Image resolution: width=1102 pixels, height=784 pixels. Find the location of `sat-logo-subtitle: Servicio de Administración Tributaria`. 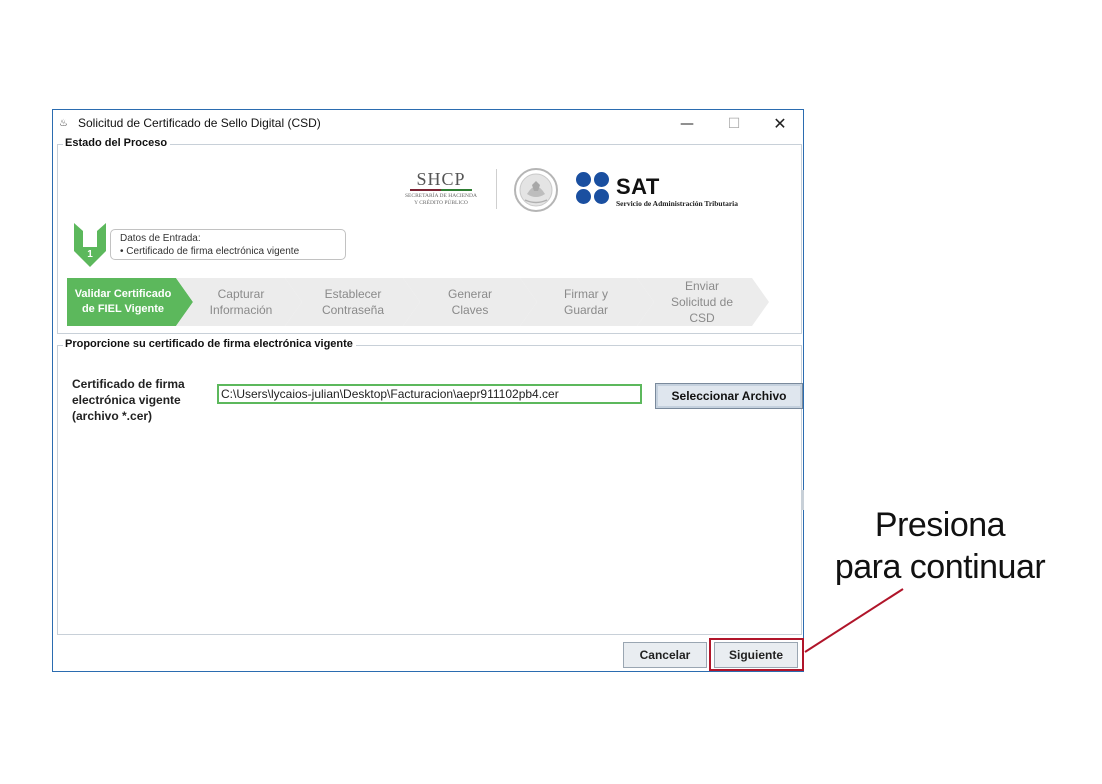

sat-logo-subtitle: Servicio de Administración Tributaria is located at coordinates (677, 203).